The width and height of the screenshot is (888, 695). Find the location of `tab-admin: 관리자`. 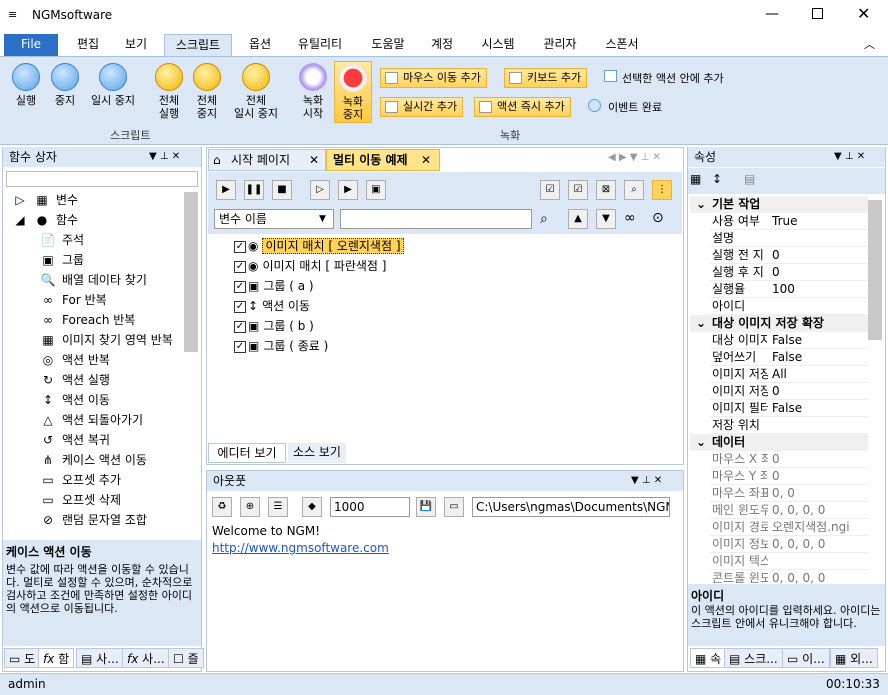

tab-admin: 관리자 is located at coordinates (560, 45).